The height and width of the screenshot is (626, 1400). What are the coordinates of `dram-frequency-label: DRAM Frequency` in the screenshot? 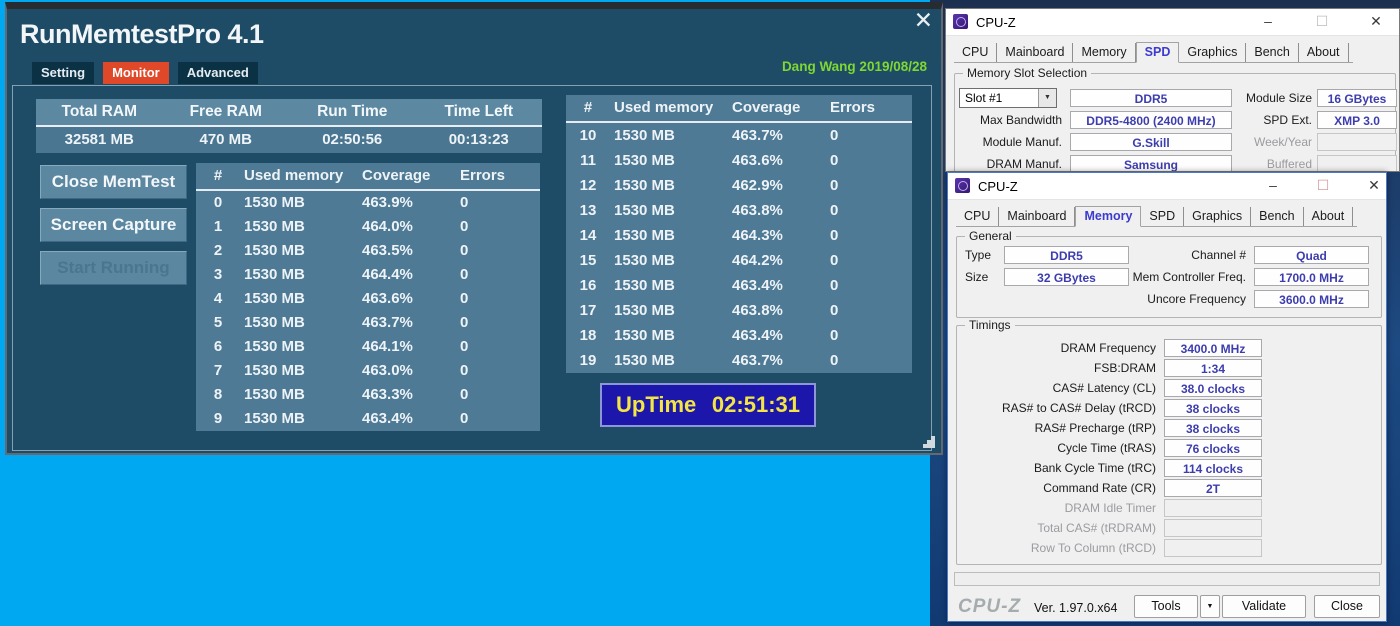 It's located at (1108, 348).